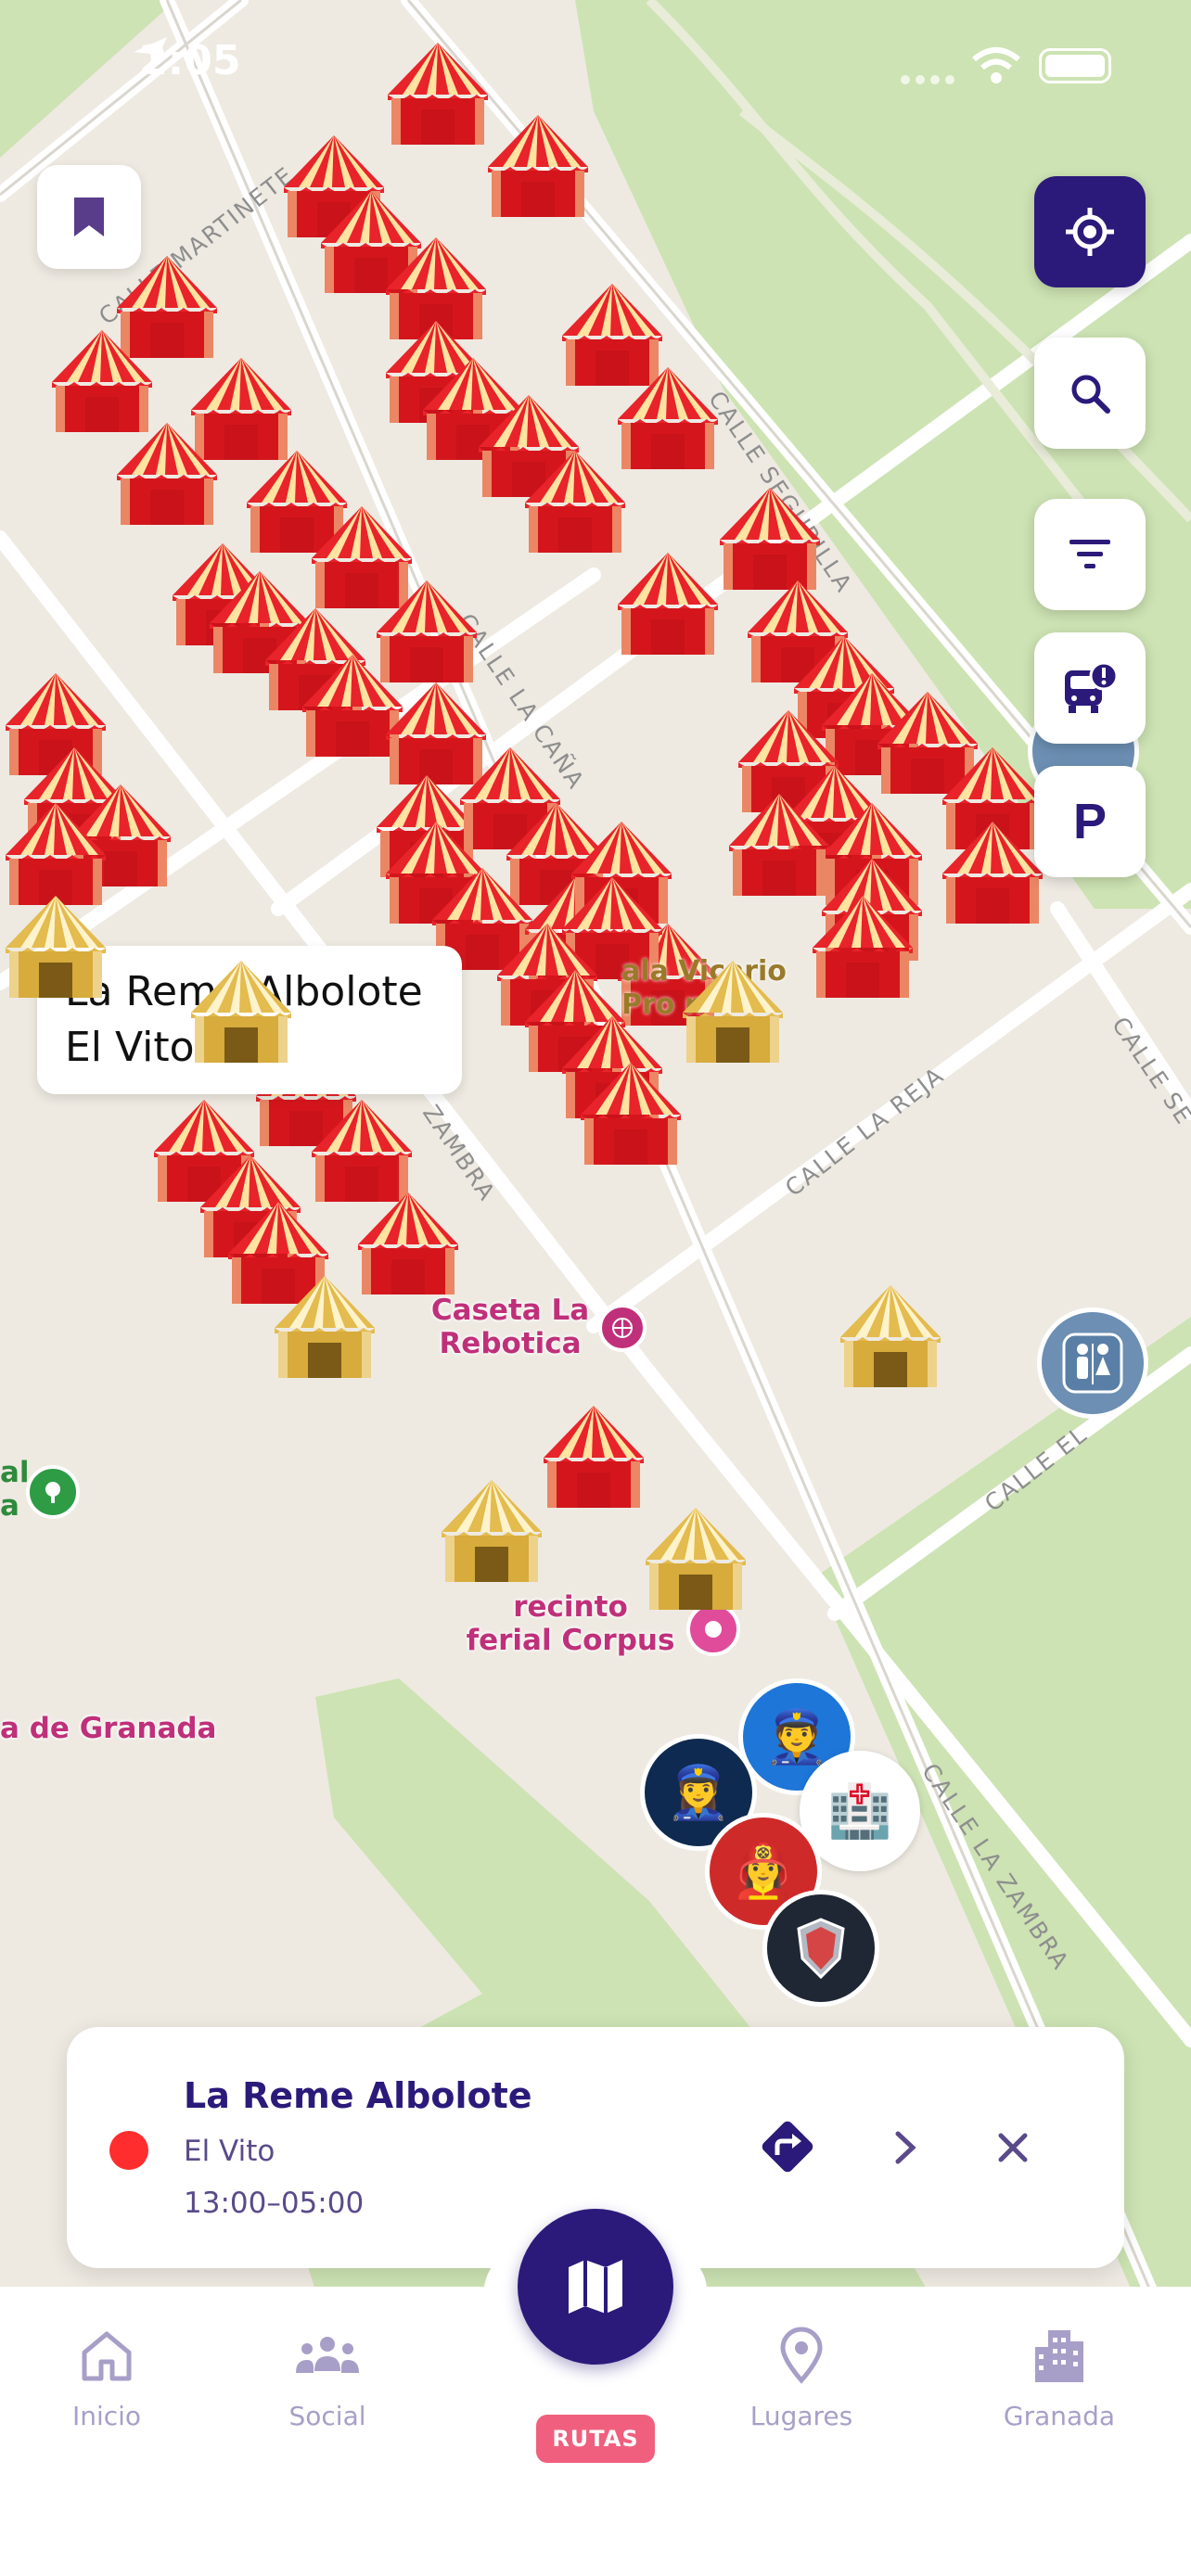  Describe the element at coordinates (571, 1640) in the screenshot. I see `poi-line: ferial Corpus` at that location.